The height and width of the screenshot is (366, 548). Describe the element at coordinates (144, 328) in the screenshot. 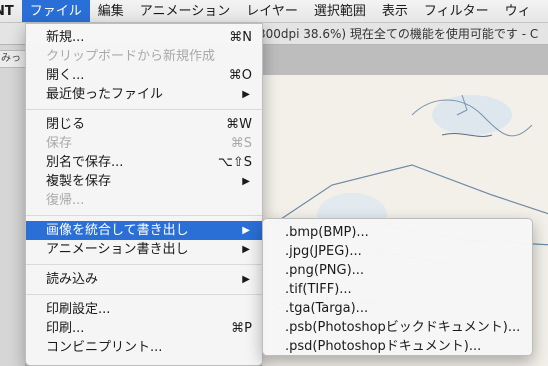

I see `menu-item-print: 印刷... ⌘P` at that location.